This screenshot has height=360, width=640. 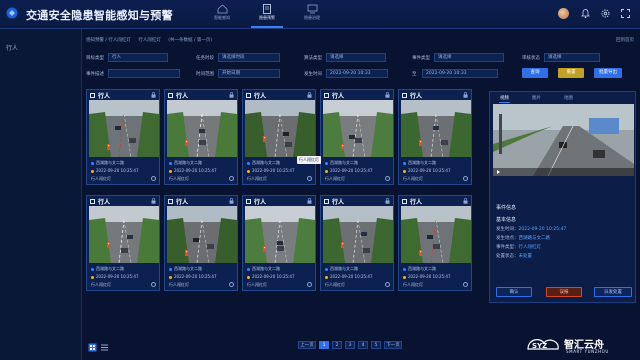 What do you see at coordinates (222, 14) in the screenshot?
I see `nav-perception: 智能感知` at bounding box center [222, 14].